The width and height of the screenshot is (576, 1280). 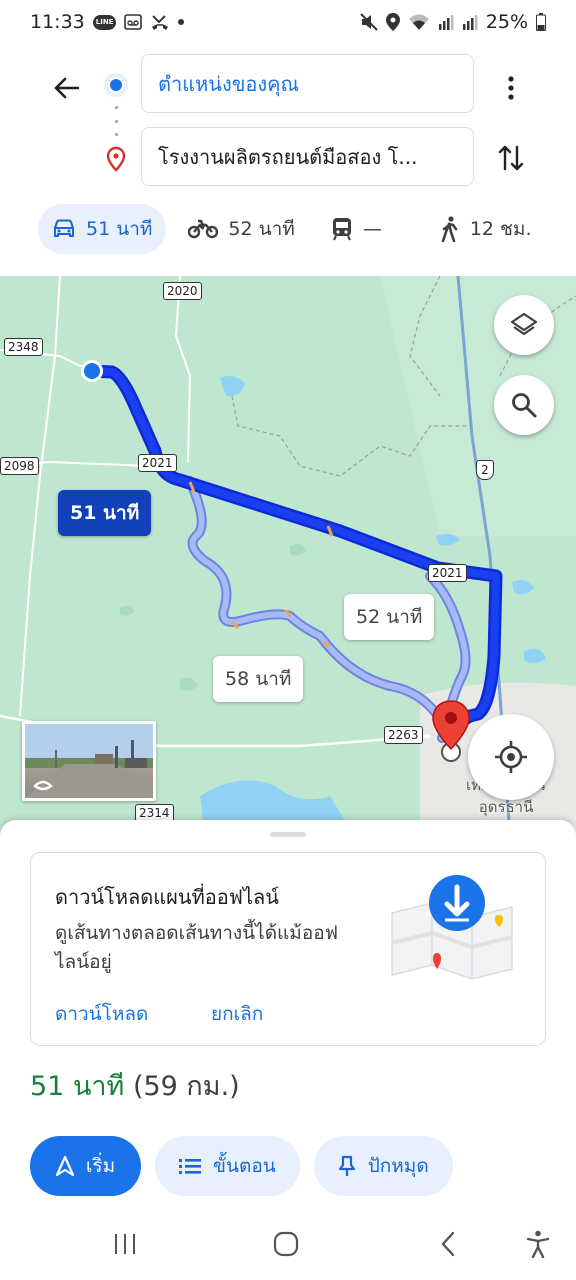 What do you see at coordinates (403, 735) in the screenshot?
I see `road-label-2263: 2263` at bounding box center [403, 735].